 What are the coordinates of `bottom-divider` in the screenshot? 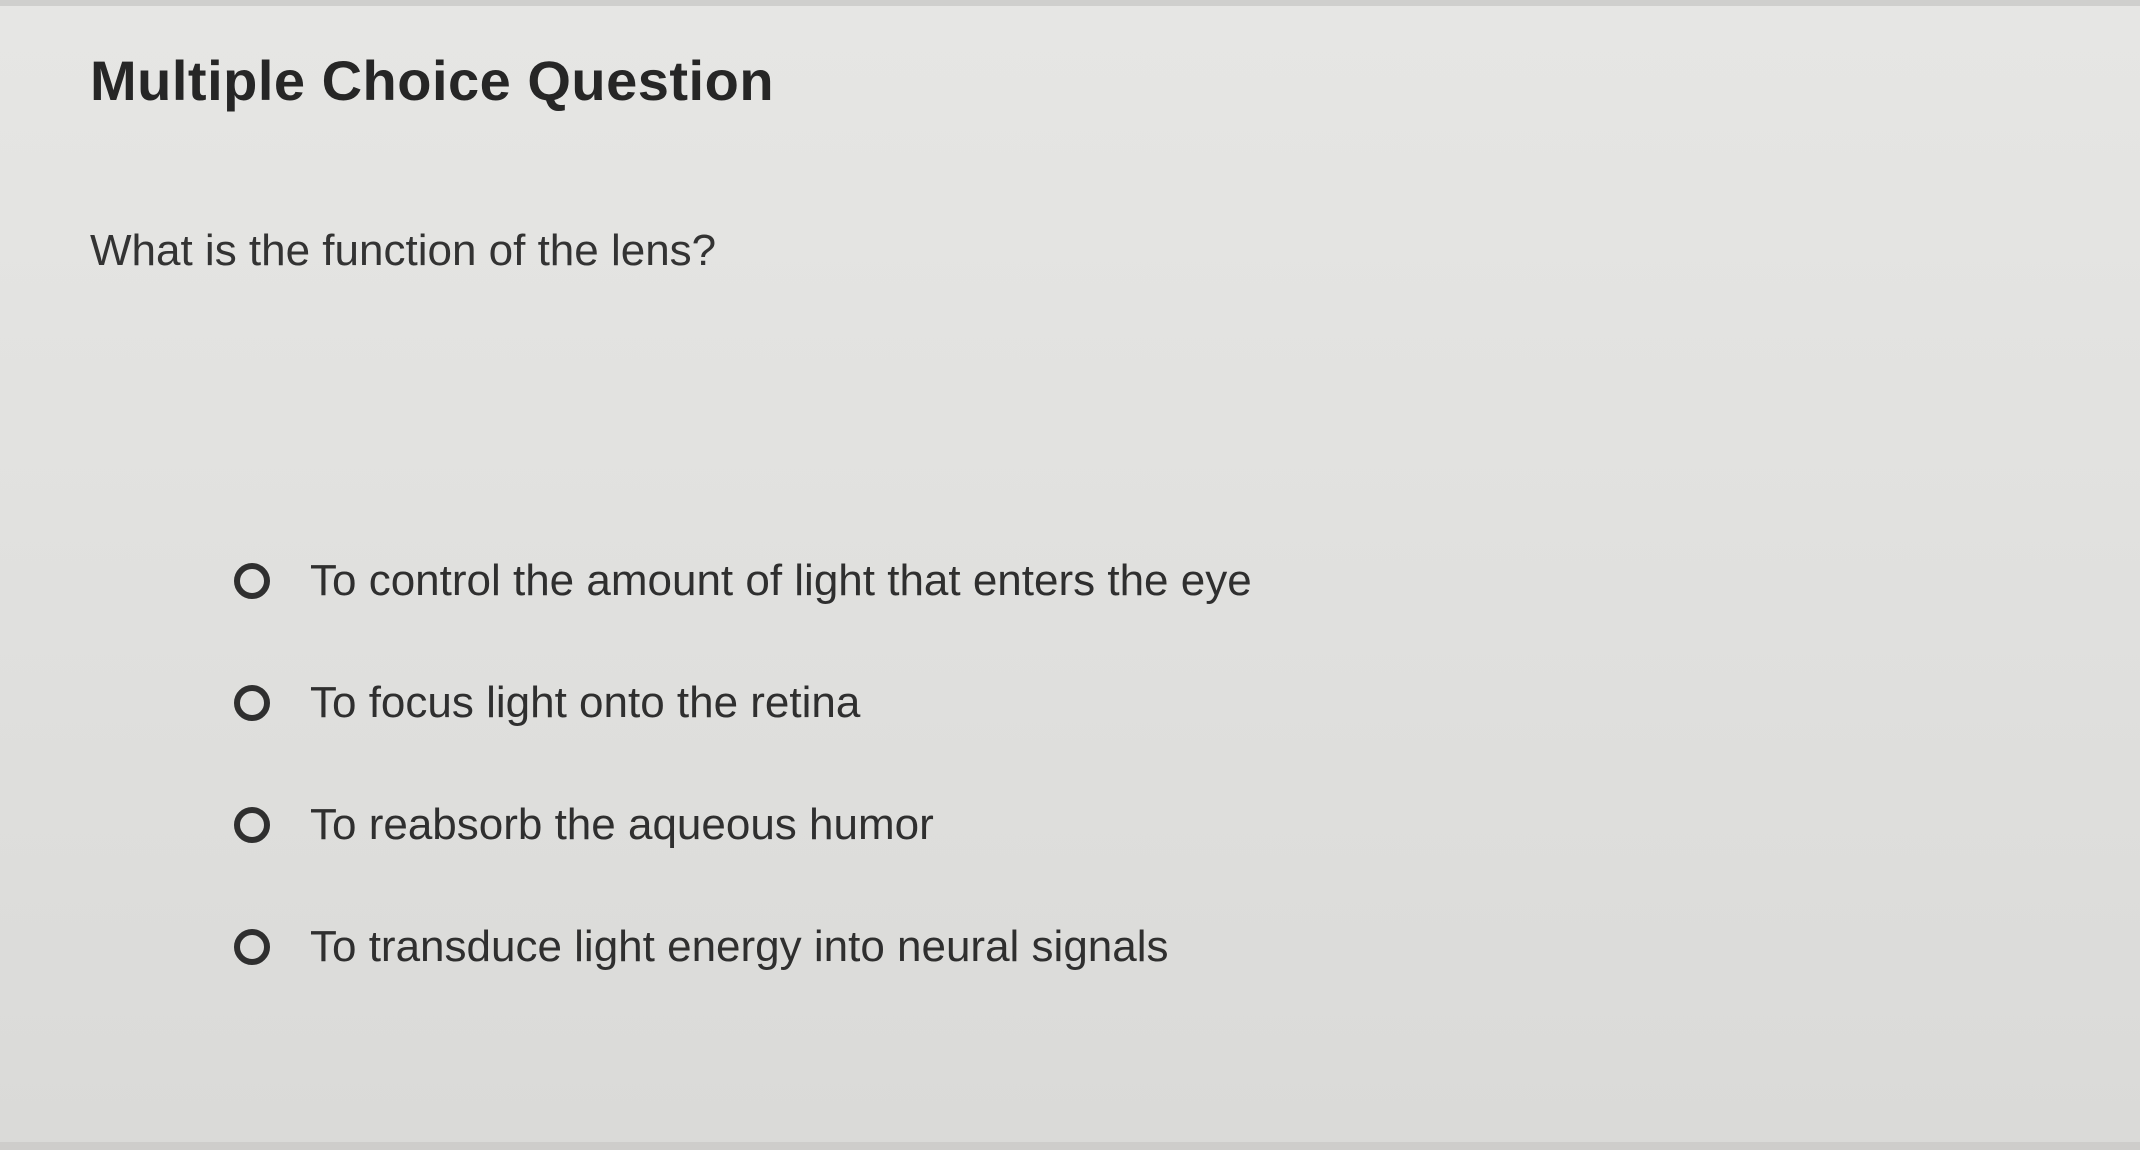 It's located at (1070, 1146).